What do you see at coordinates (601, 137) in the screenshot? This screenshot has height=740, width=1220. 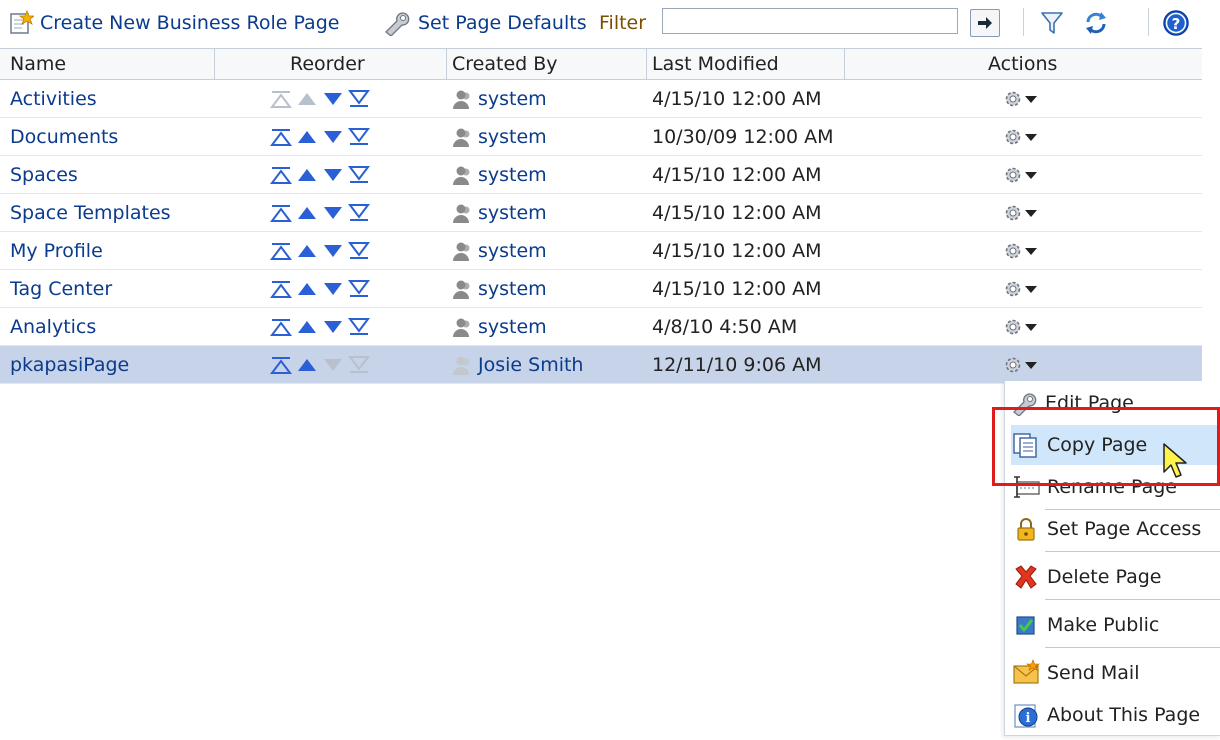 I see `table-row: Documents system 10/30/09 12:00 AM` at bounding box center [601, 137].